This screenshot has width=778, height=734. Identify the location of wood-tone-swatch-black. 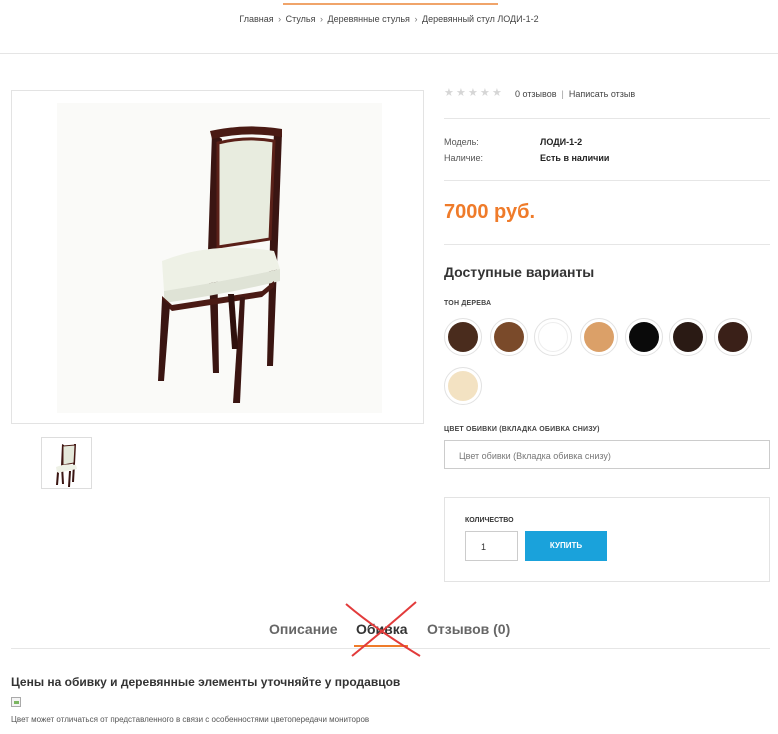
(644, 337).